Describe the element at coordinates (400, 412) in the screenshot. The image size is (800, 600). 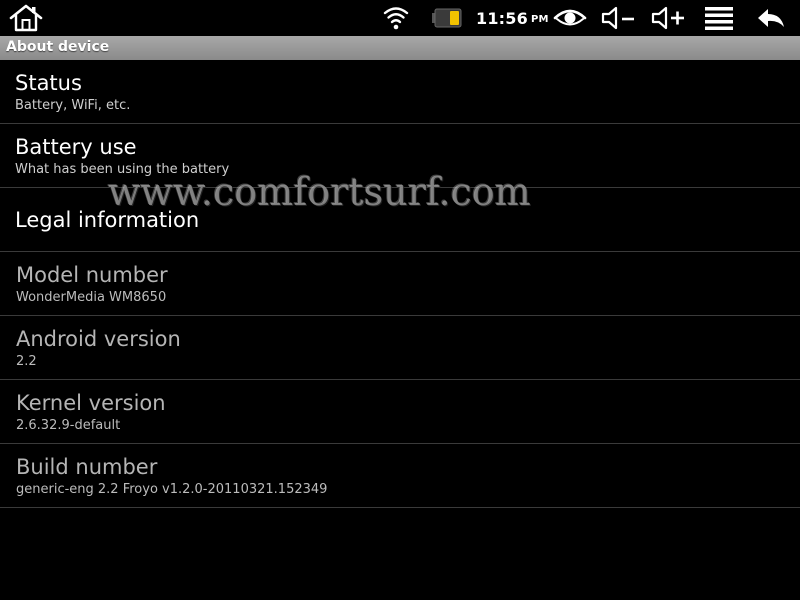
I see `list-item-kernel-version: Kernel version 2.6.32.9-default` at that location.